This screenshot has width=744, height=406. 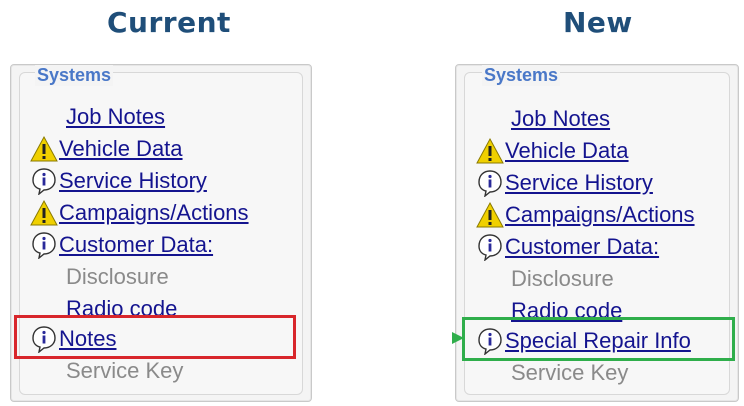 What do you see at coordinates (155, 337) in the screenshot?
I see `current-notes-highlight` at bounding box center [155, 337].